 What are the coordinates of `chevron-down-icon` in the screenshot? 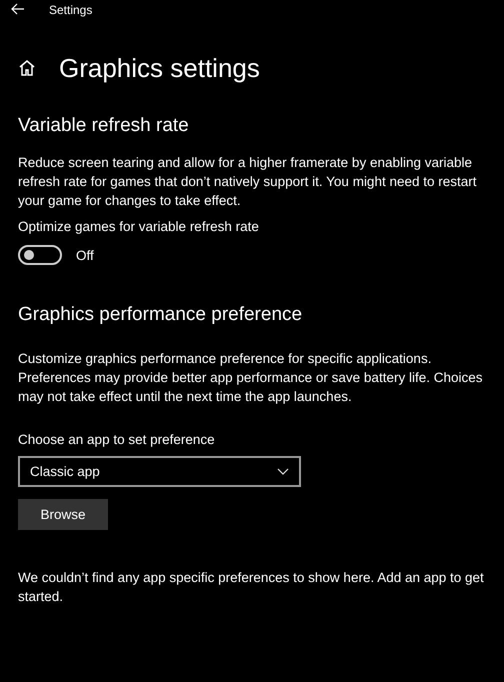 It's located at (283, 471).